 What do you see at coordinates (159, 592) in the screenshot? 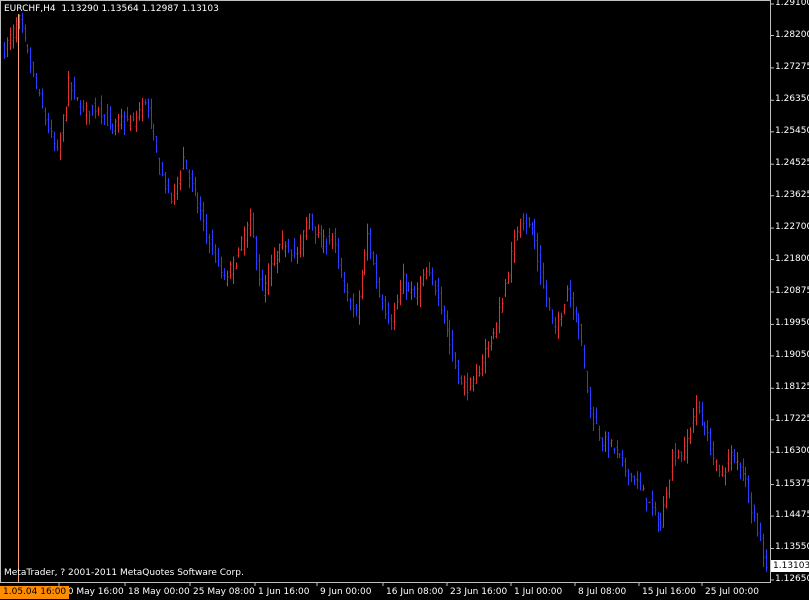
I see `time-tick-label: 18 May 00:00` at bounding box center [159, 592].